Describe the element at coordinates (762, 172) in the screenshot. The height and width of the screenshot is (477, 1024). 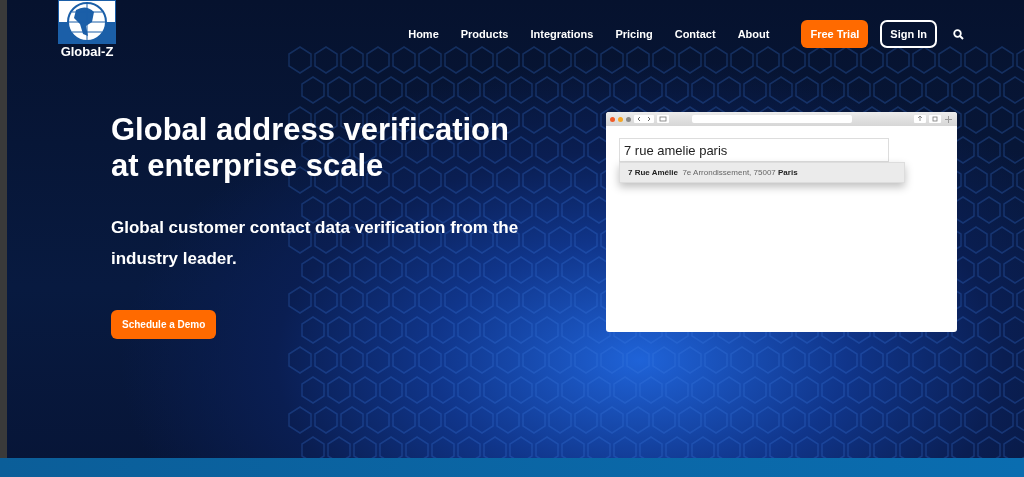
I see `address-suggestion: 7 Rue Amélie 7e Arrondissement, 75007 Paris` at that location.